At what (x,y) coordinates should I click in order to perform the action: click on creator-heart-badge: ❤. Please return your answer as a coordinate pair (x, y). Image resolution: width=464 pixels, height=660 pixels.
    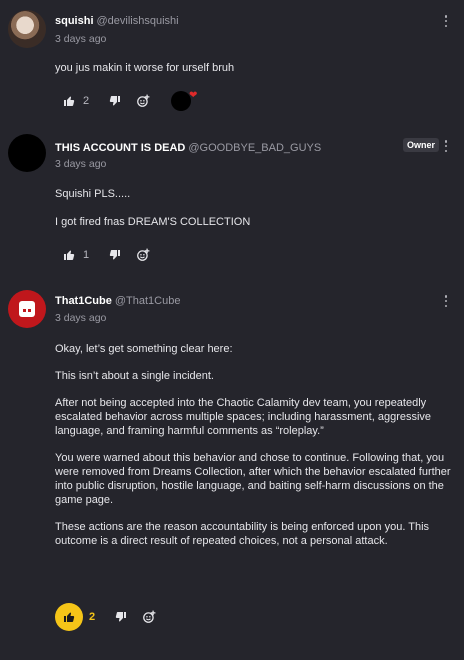
    Looking at the image, I should click on (186, 101).